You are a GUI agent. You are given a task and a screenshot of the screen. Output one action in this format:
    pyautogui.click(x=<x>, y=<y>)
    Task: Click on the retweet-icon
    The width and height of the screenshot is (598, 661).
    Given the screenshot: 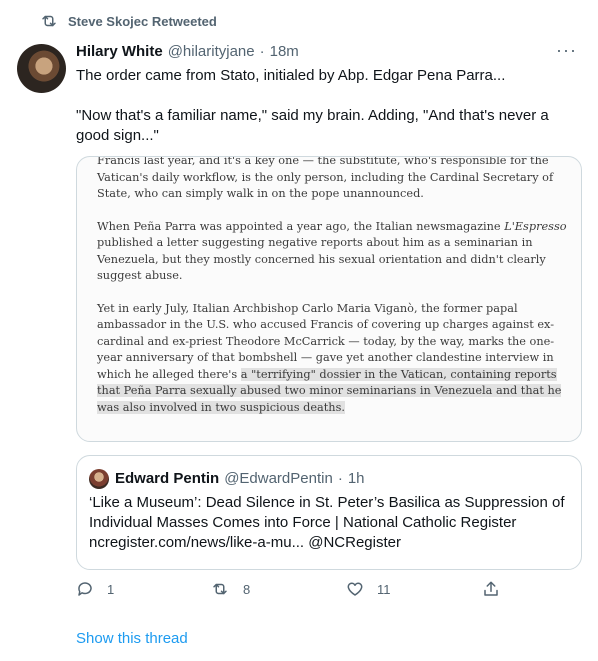 What is the action you would take?
    pyautogui.click(x=49, y=21)
    